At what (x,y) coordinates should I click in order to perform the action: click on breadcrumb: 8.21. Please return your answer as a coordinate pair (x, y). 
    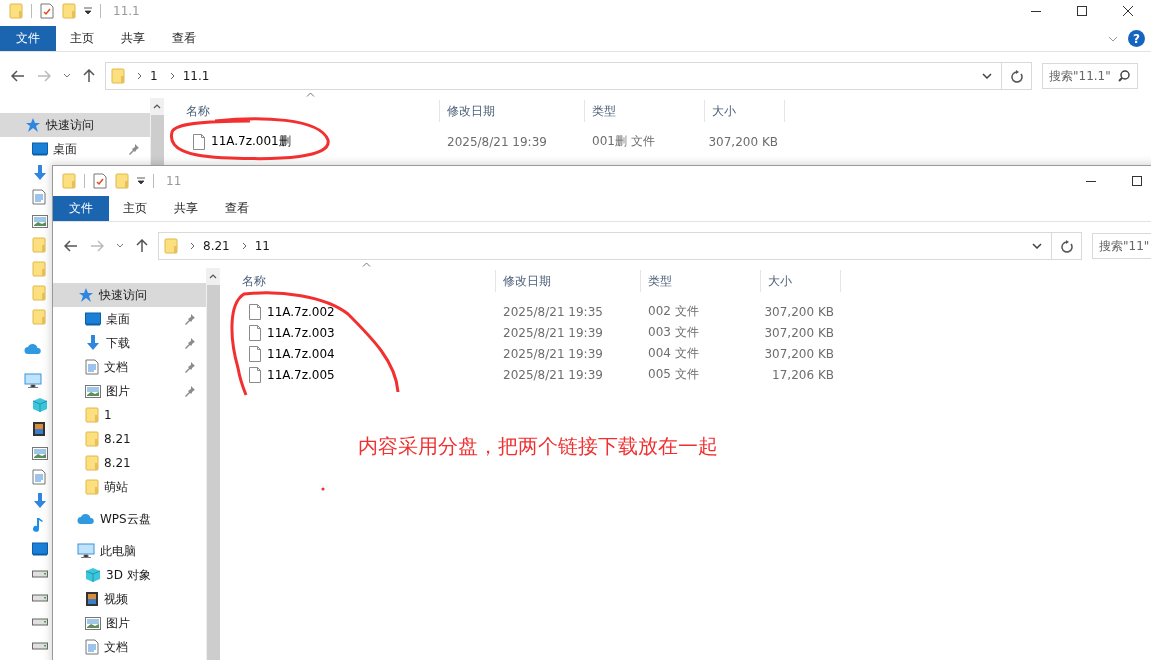
    Looking at the image, I should click on (216, 246).